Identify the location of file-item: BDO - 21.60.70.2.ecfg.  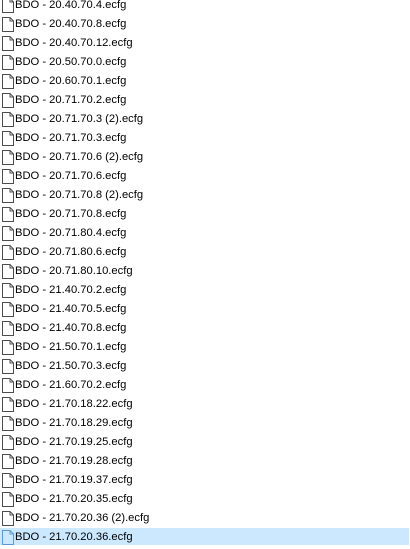
(205, 385).